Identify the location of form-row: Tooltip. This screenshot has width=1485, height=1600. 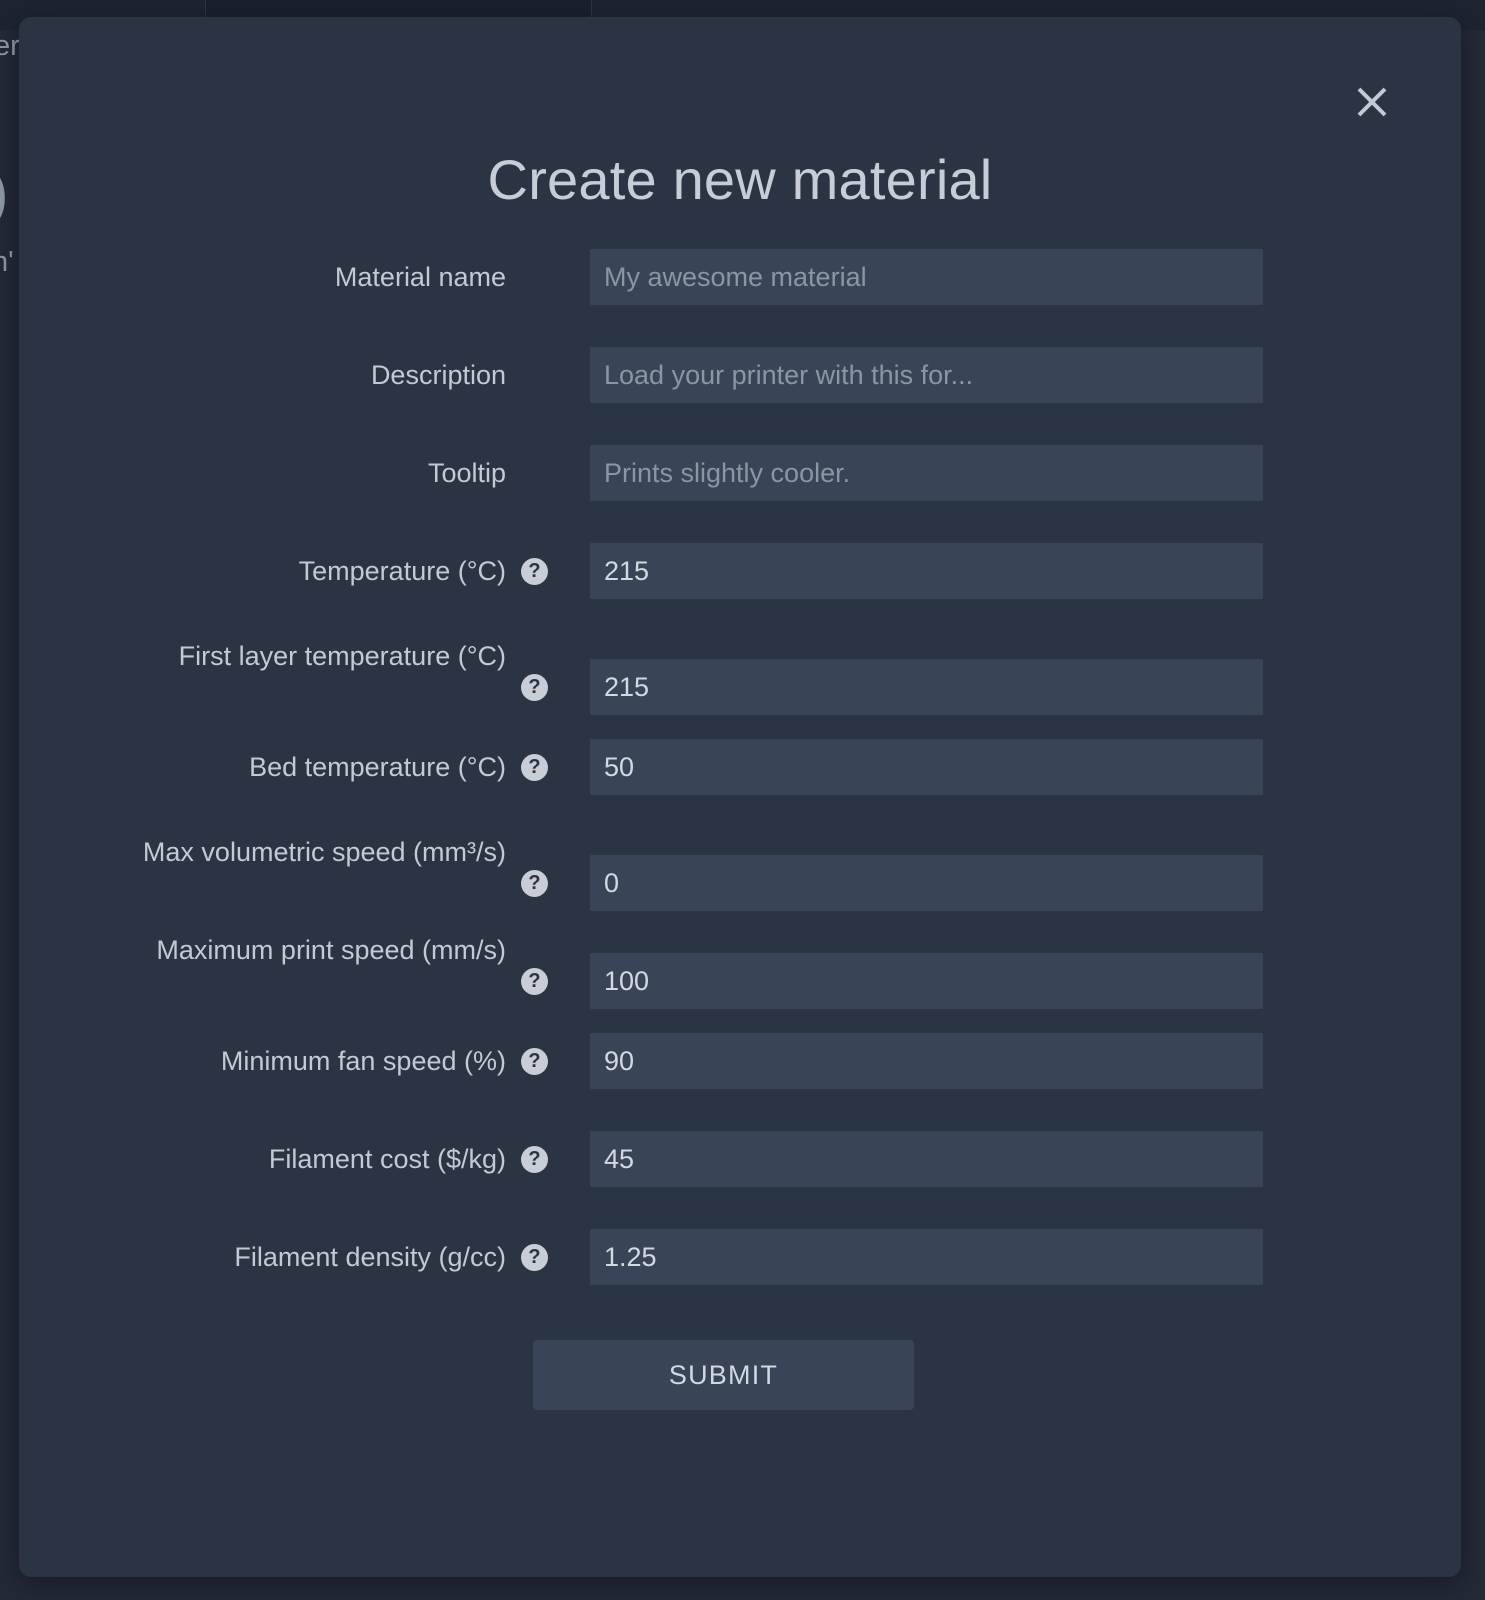
(740, 491).